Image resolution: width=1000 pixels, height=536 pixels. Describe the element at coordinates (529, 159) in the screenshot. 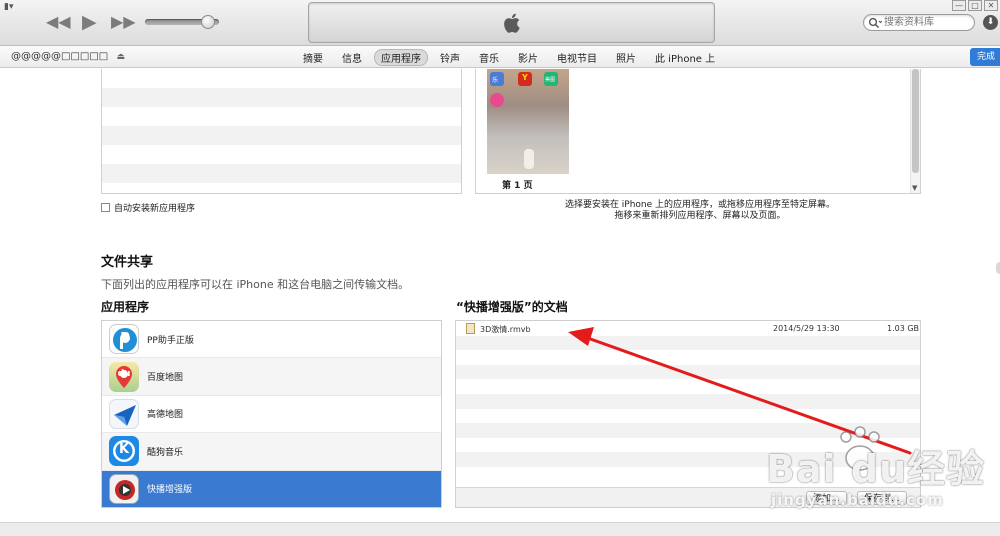

I see `wallpaper-figure` at that location.